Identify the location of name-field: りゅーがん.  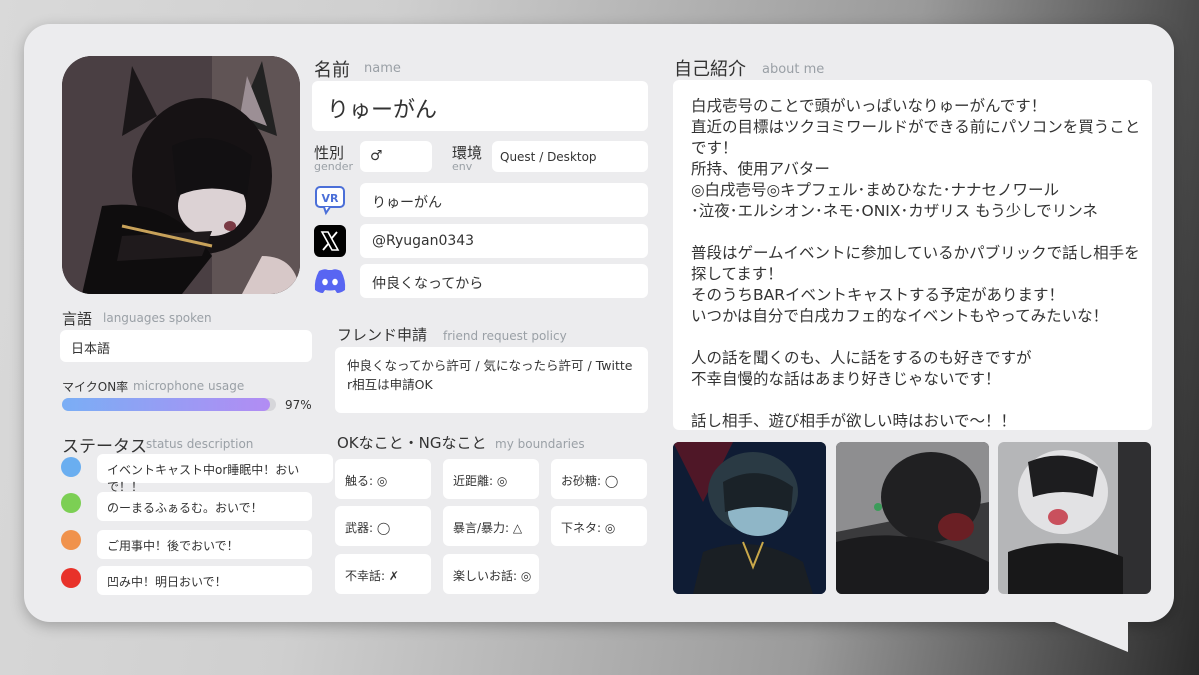
(480, 106).